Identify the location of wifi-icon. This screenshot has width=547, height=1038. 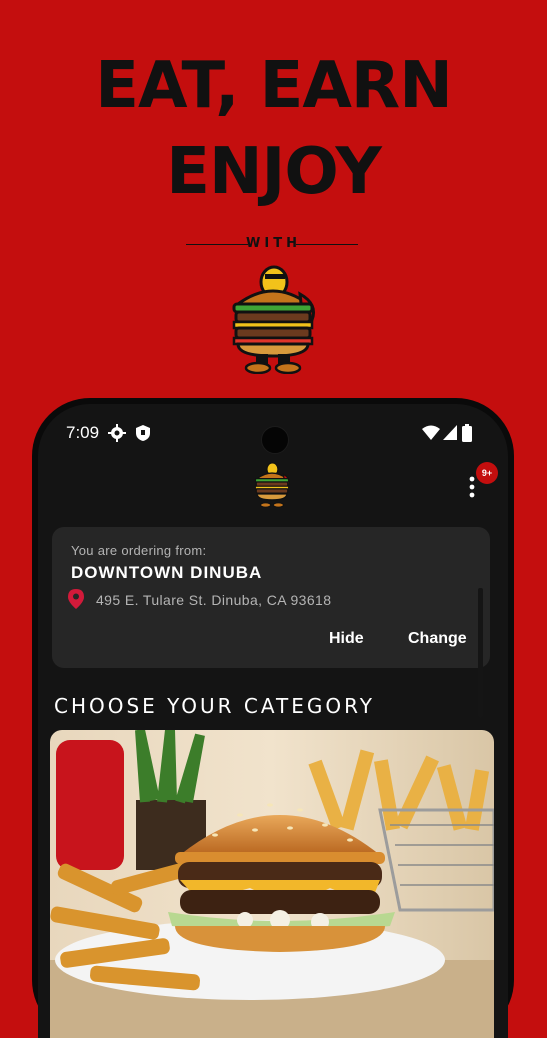
(431, 432).